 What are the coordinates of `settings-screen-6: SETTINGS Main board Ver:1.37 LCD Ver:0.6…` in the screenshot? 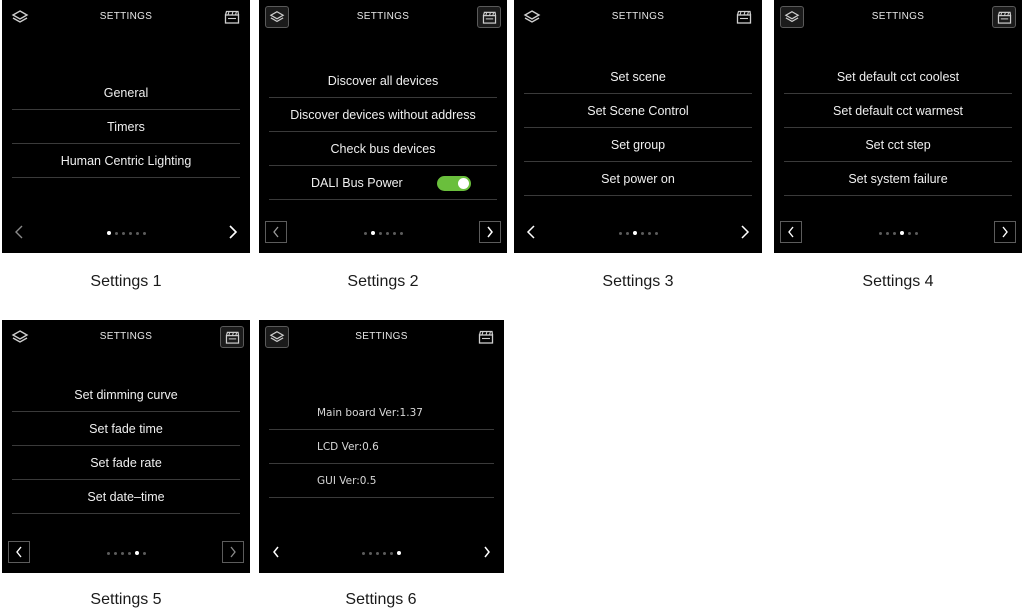 It's located at (381, 446).